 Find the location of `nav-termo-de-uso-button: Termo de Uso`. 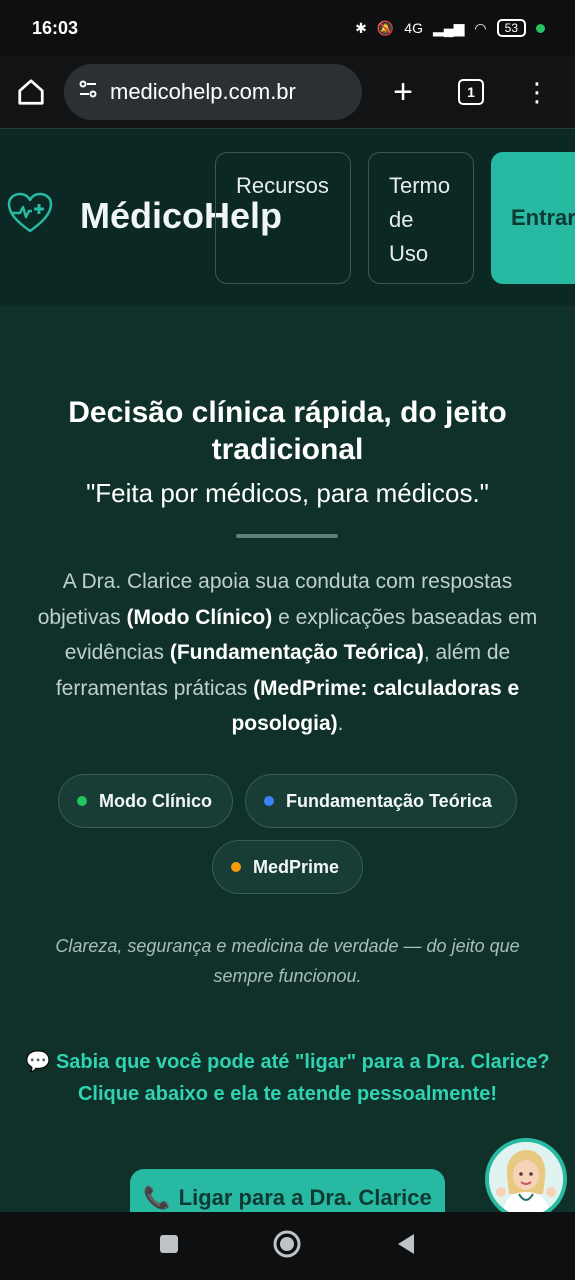

nav-termo-de-uso-button: Termo de Uso is located at coordinates (421, 218).